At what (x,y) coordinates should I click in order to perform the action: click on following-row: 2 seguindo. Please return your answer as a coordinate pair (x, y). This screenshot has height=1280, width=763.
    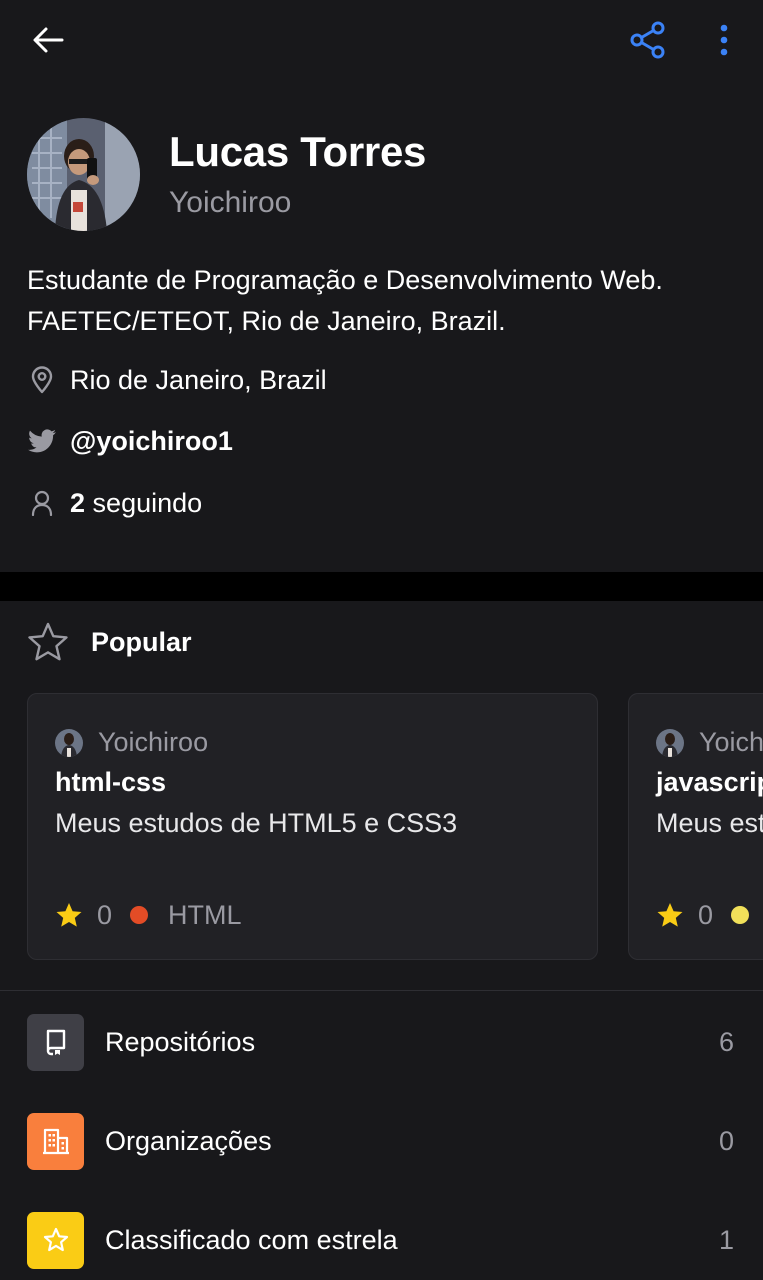
    Looking at the image, I should click on (114, 503).